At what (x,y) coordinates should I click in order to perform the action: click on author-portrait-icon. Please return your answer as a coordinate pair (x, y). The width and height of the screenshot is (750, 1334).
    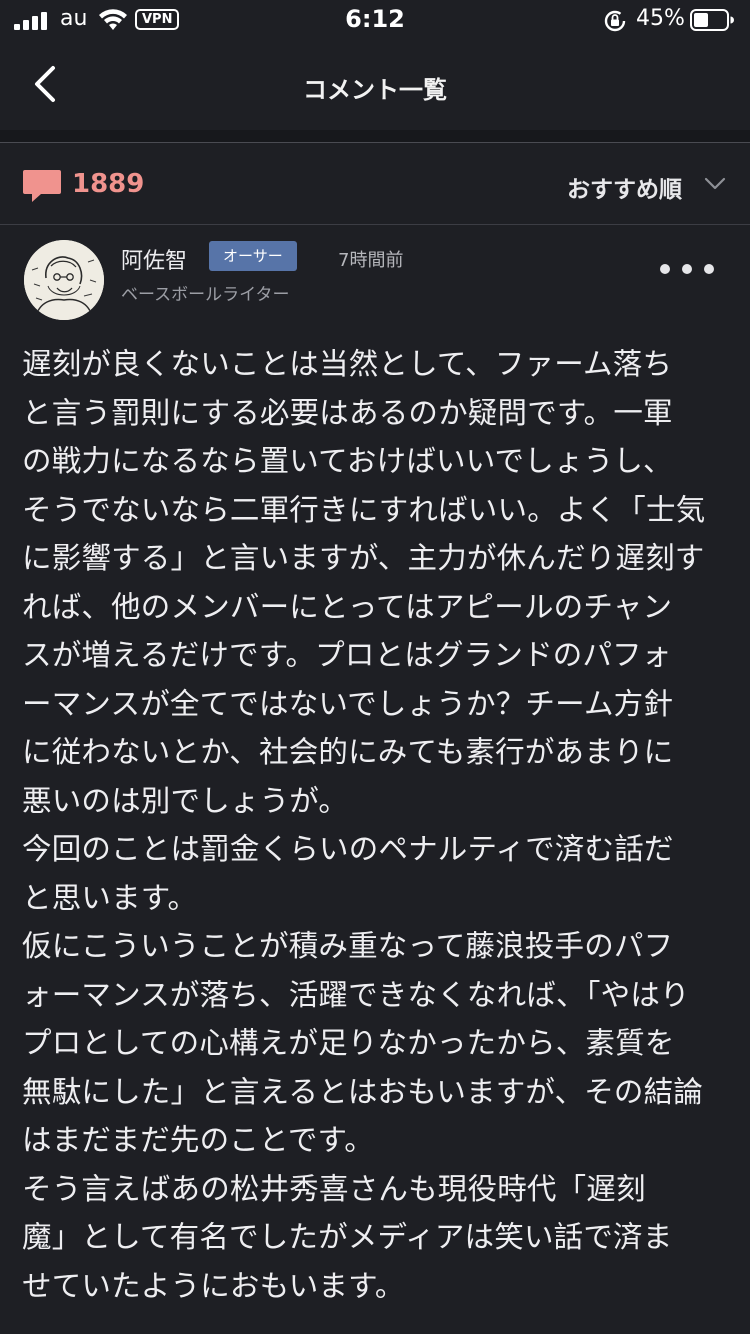
    Looking at the image, I should click on (64, 280).